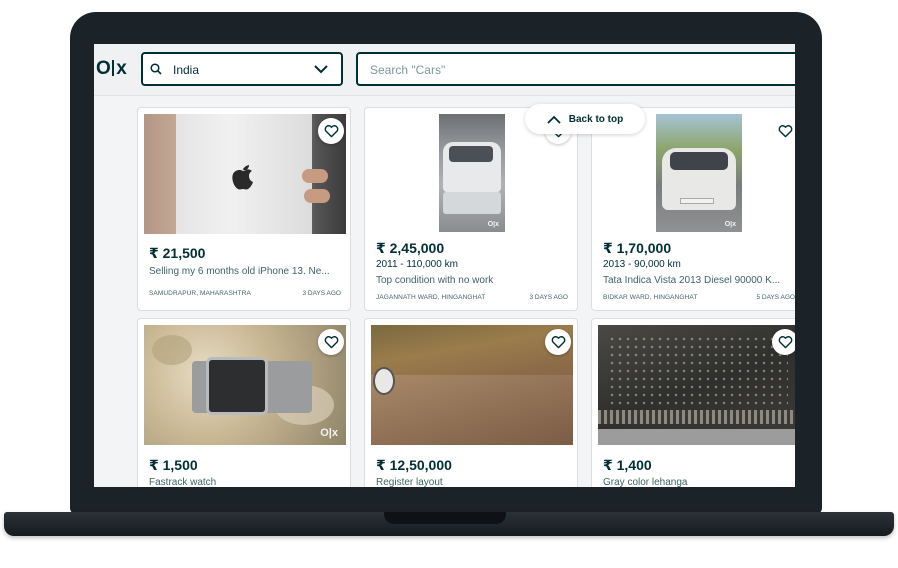 The image size is (898, 568). I want to click on apple-logo-icon, so click(242, 177).